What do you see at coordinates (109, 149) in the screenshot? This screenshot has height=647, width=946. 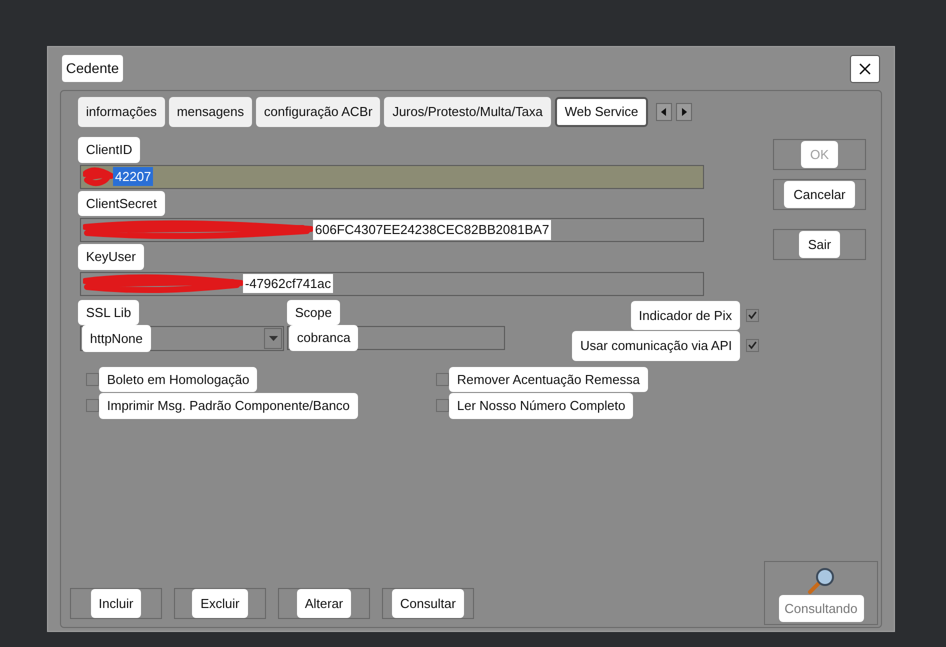 I see `field-label: ClientID` at bounding box center [109, 149].